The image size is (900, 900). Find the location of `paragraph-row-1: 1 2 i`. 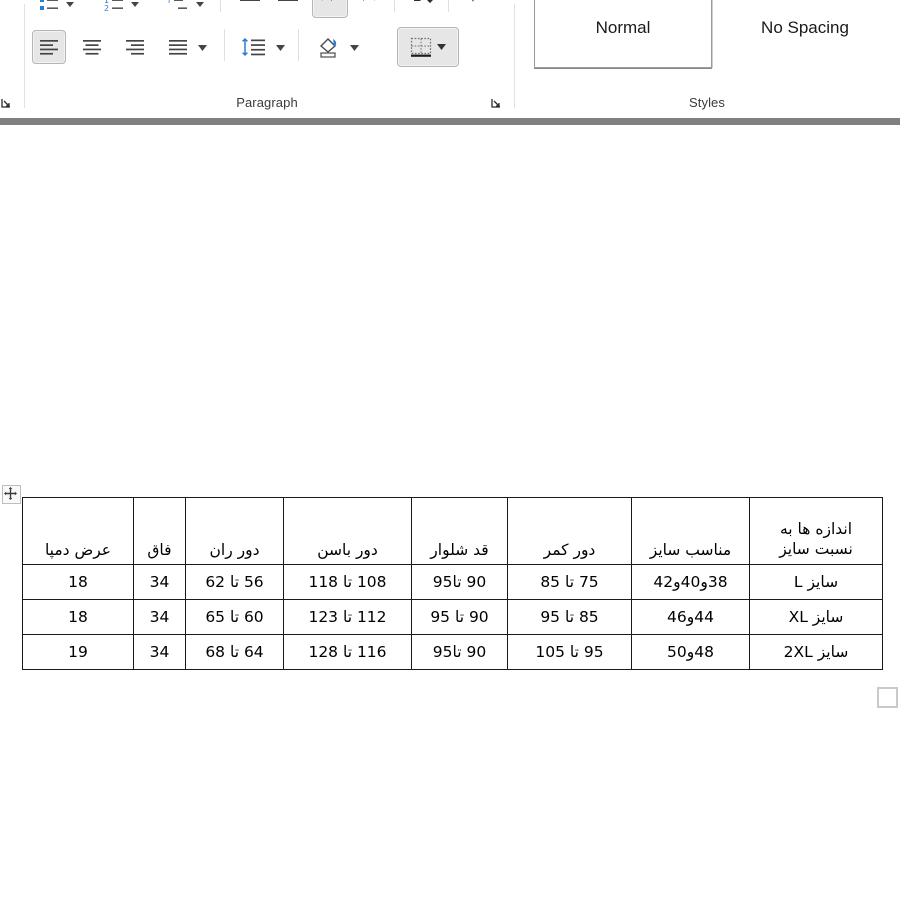

paragraph-row-1: 1 2 i is located at coordinates (267, 13).